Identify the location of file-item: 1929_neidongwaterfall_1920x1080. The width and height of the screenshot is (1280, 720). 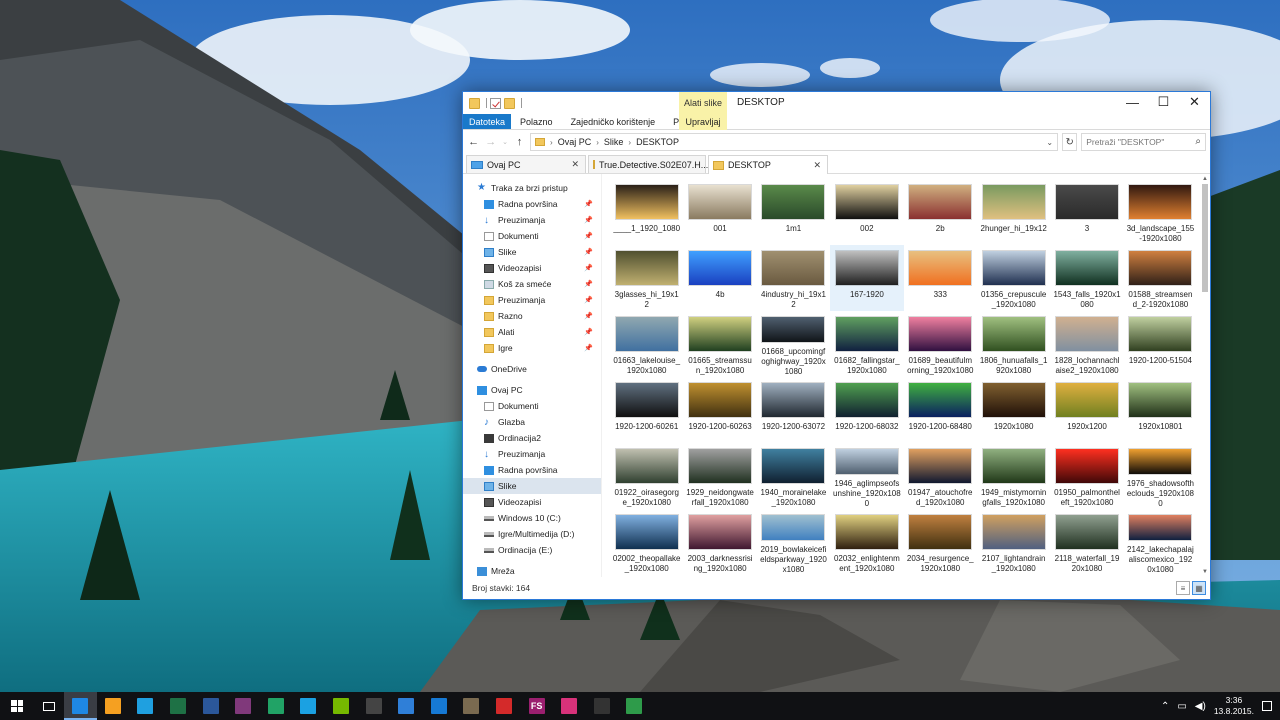
(719, 476).